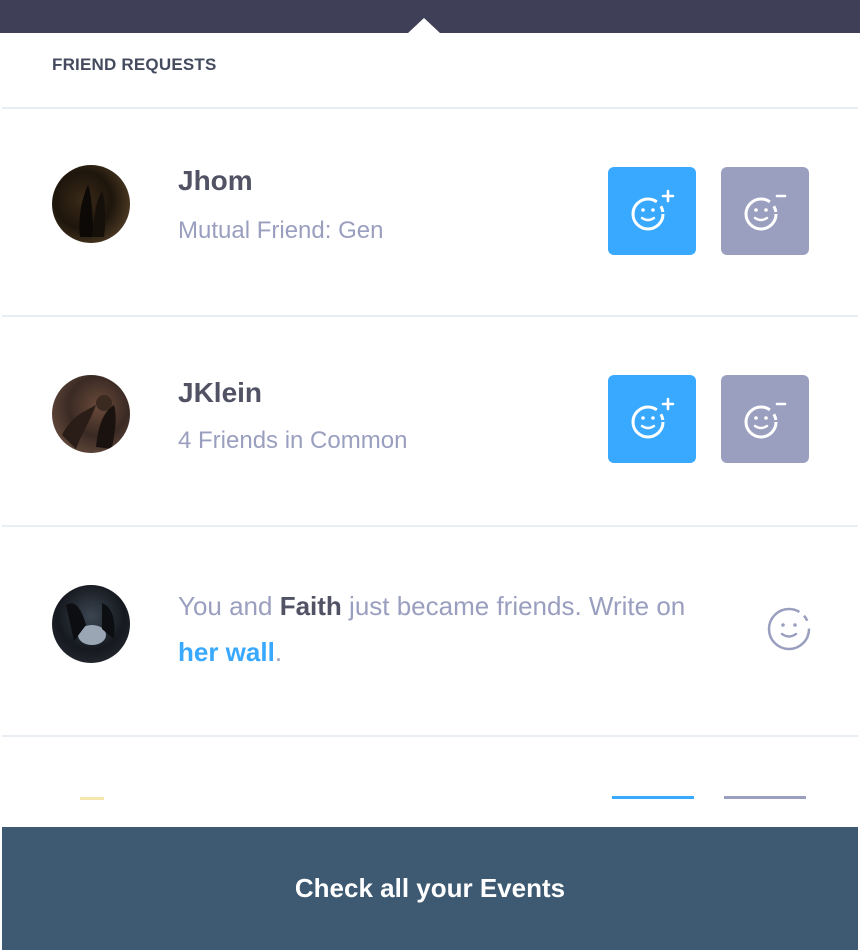 The width and height of the screenshot is (860, 952). Describe the element at coordinates (653, 797) in the screenshot. I see `partial-accept-button` at that location.